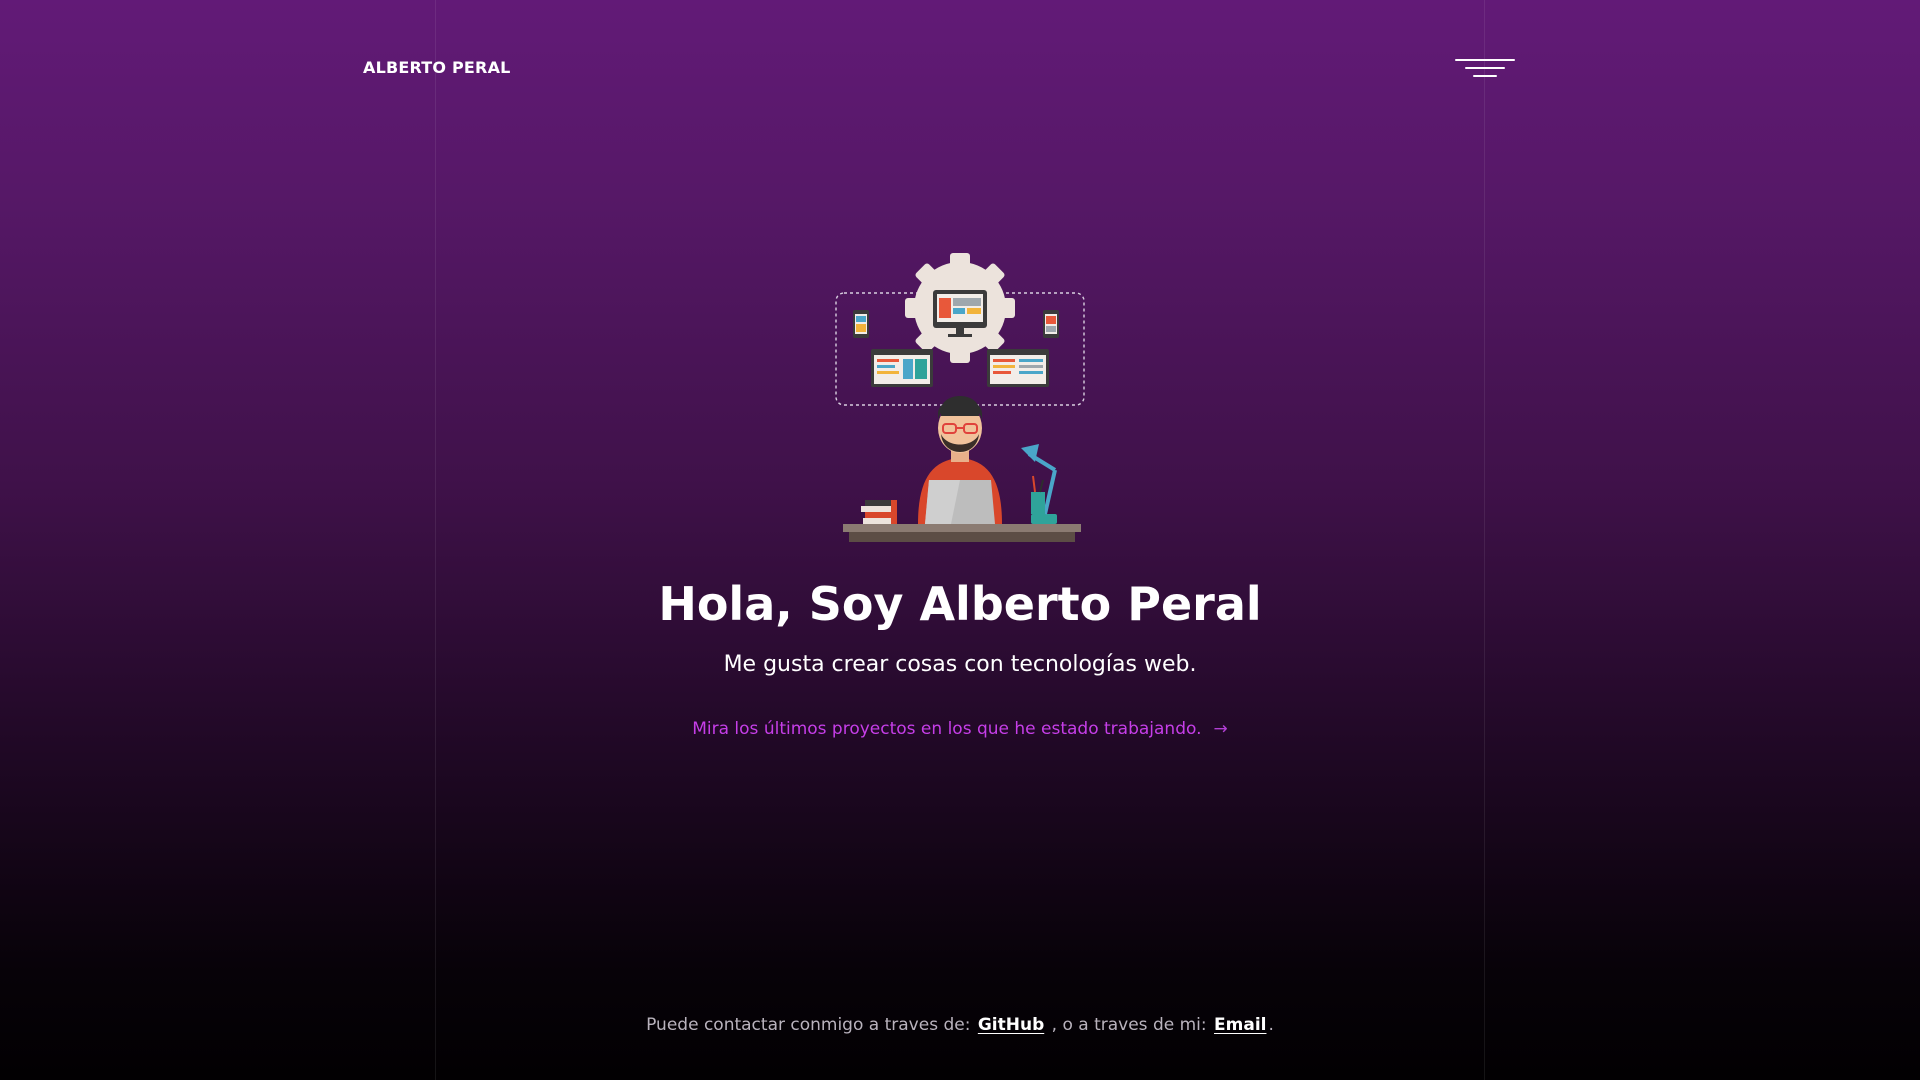 The image size is (1920, 1080). What do you see at coordinates (1485, 76) in the screenshot?
I see `menu-line-bottom` at bounding box center [1485, 76].